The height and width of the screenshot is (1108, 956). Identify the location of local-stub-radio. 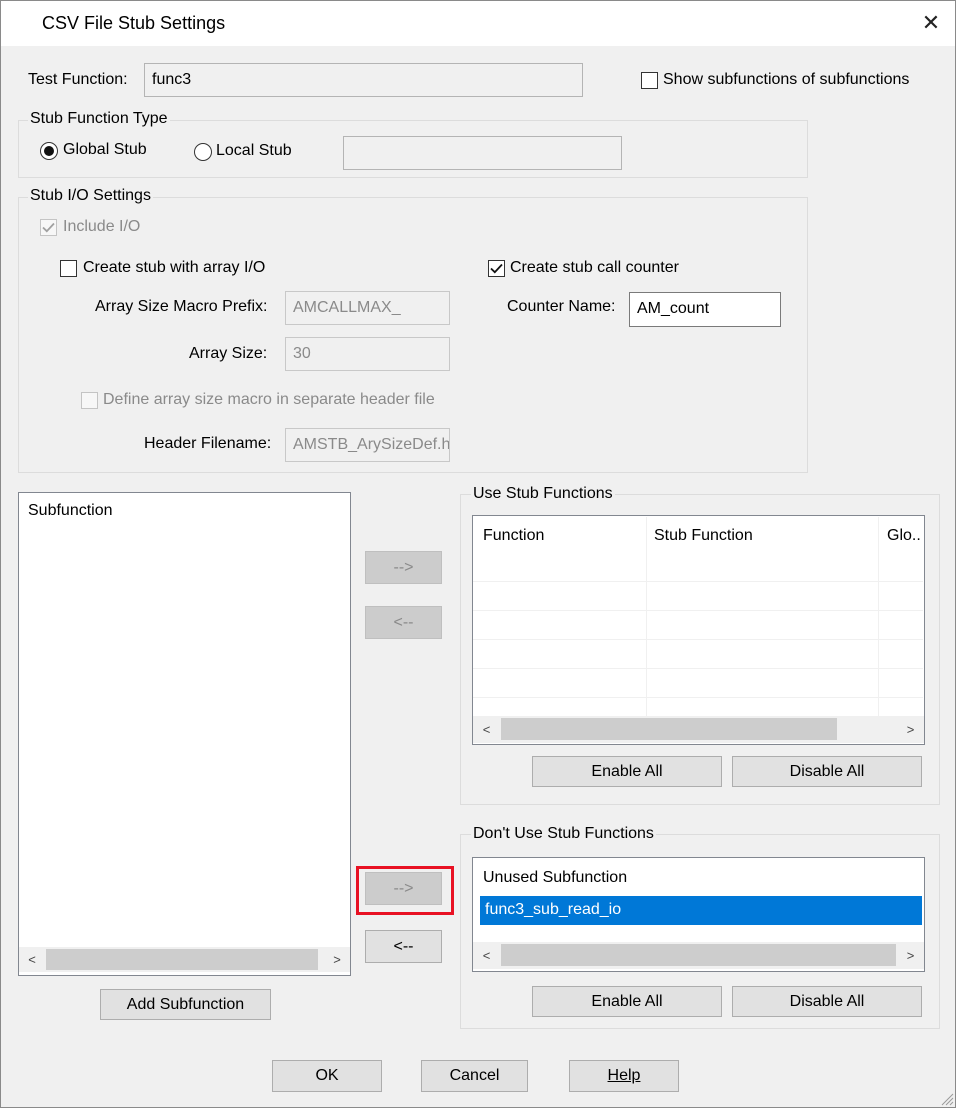
(203, 152).